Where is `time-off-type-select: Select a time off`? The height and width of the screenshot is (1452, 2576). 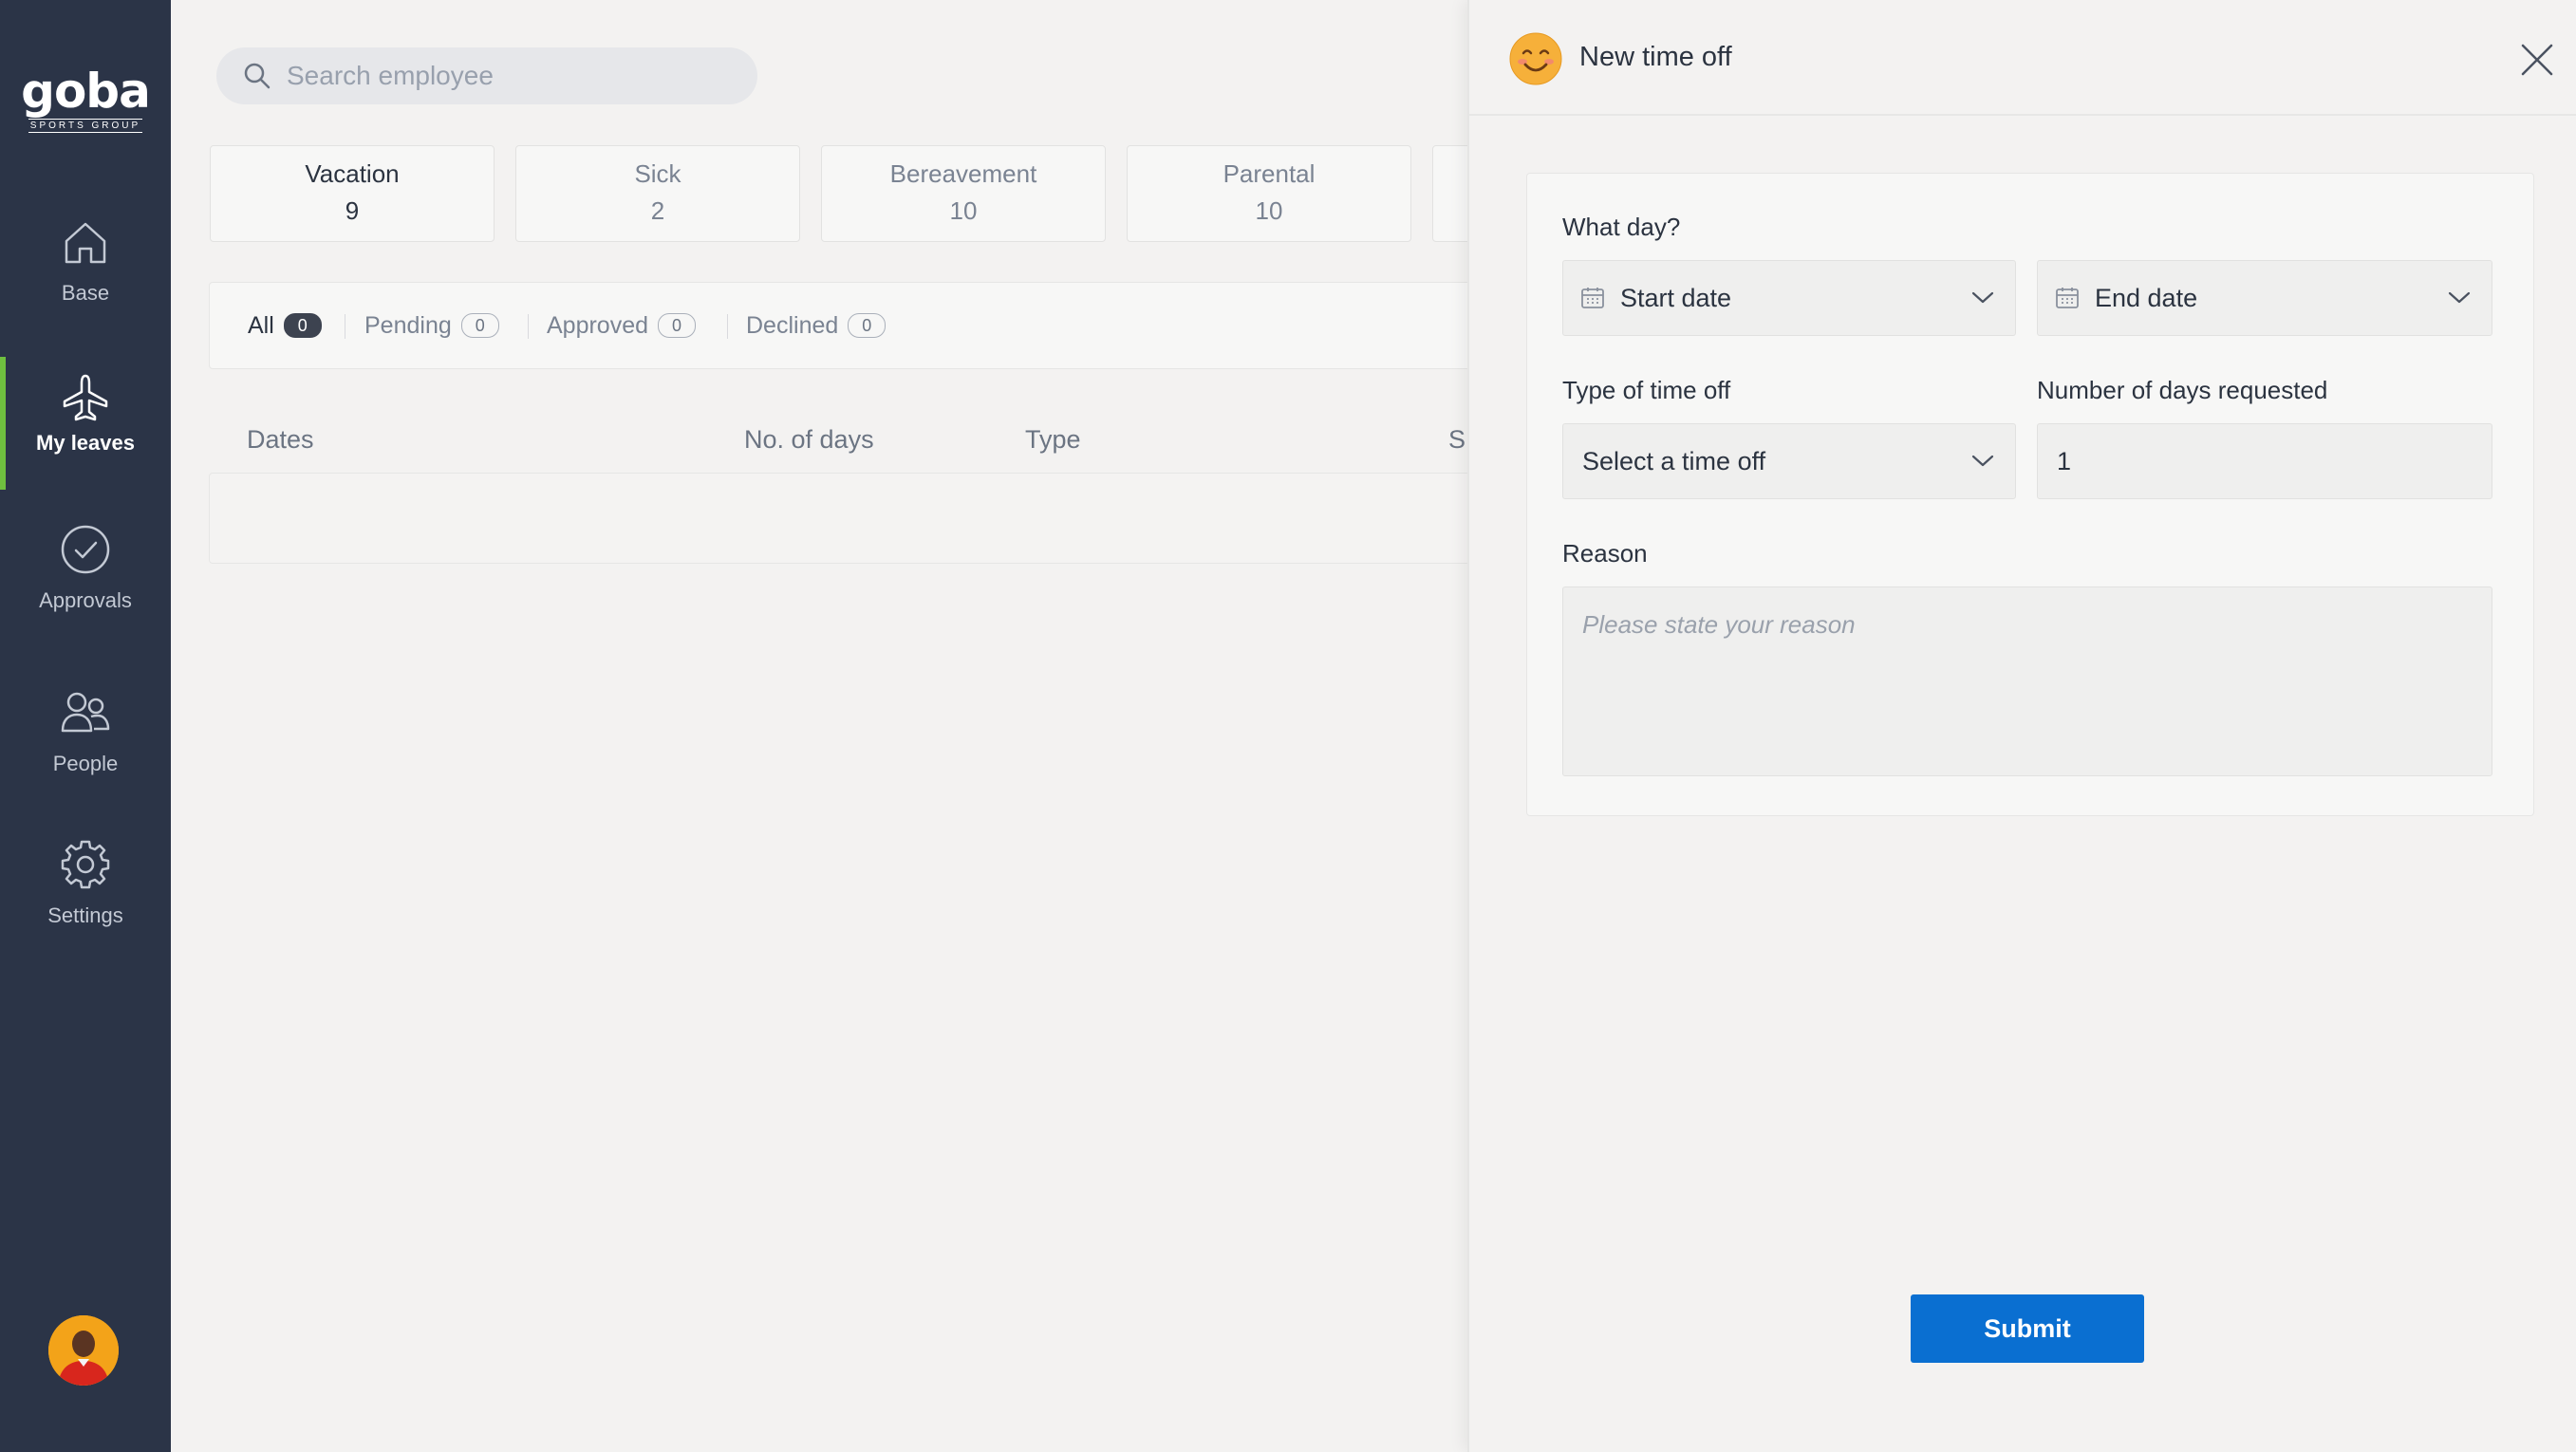
time-off-type-select: Select a time off is located at coordinates (1789, 461).